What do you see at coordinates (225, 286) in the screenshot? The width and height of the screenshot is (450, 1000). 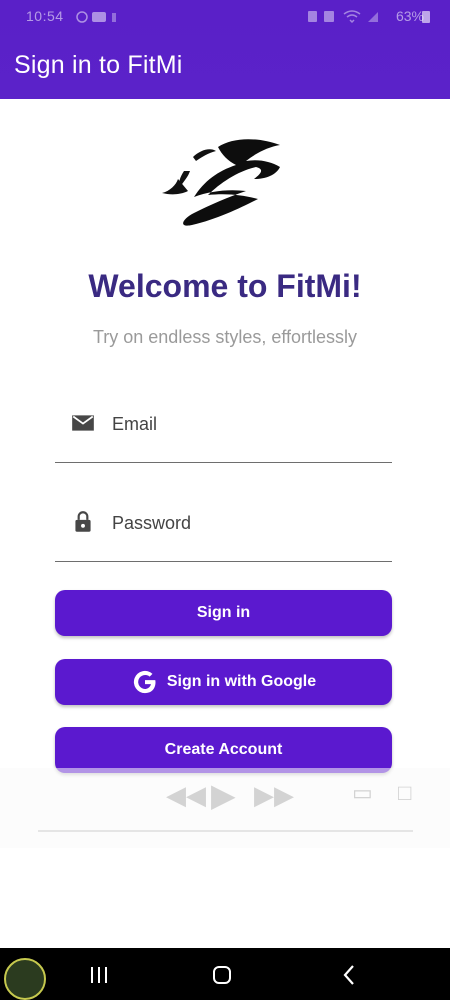 I see `welcome-heading: Welcome to FitMi!` at bounding box center [225, 286].